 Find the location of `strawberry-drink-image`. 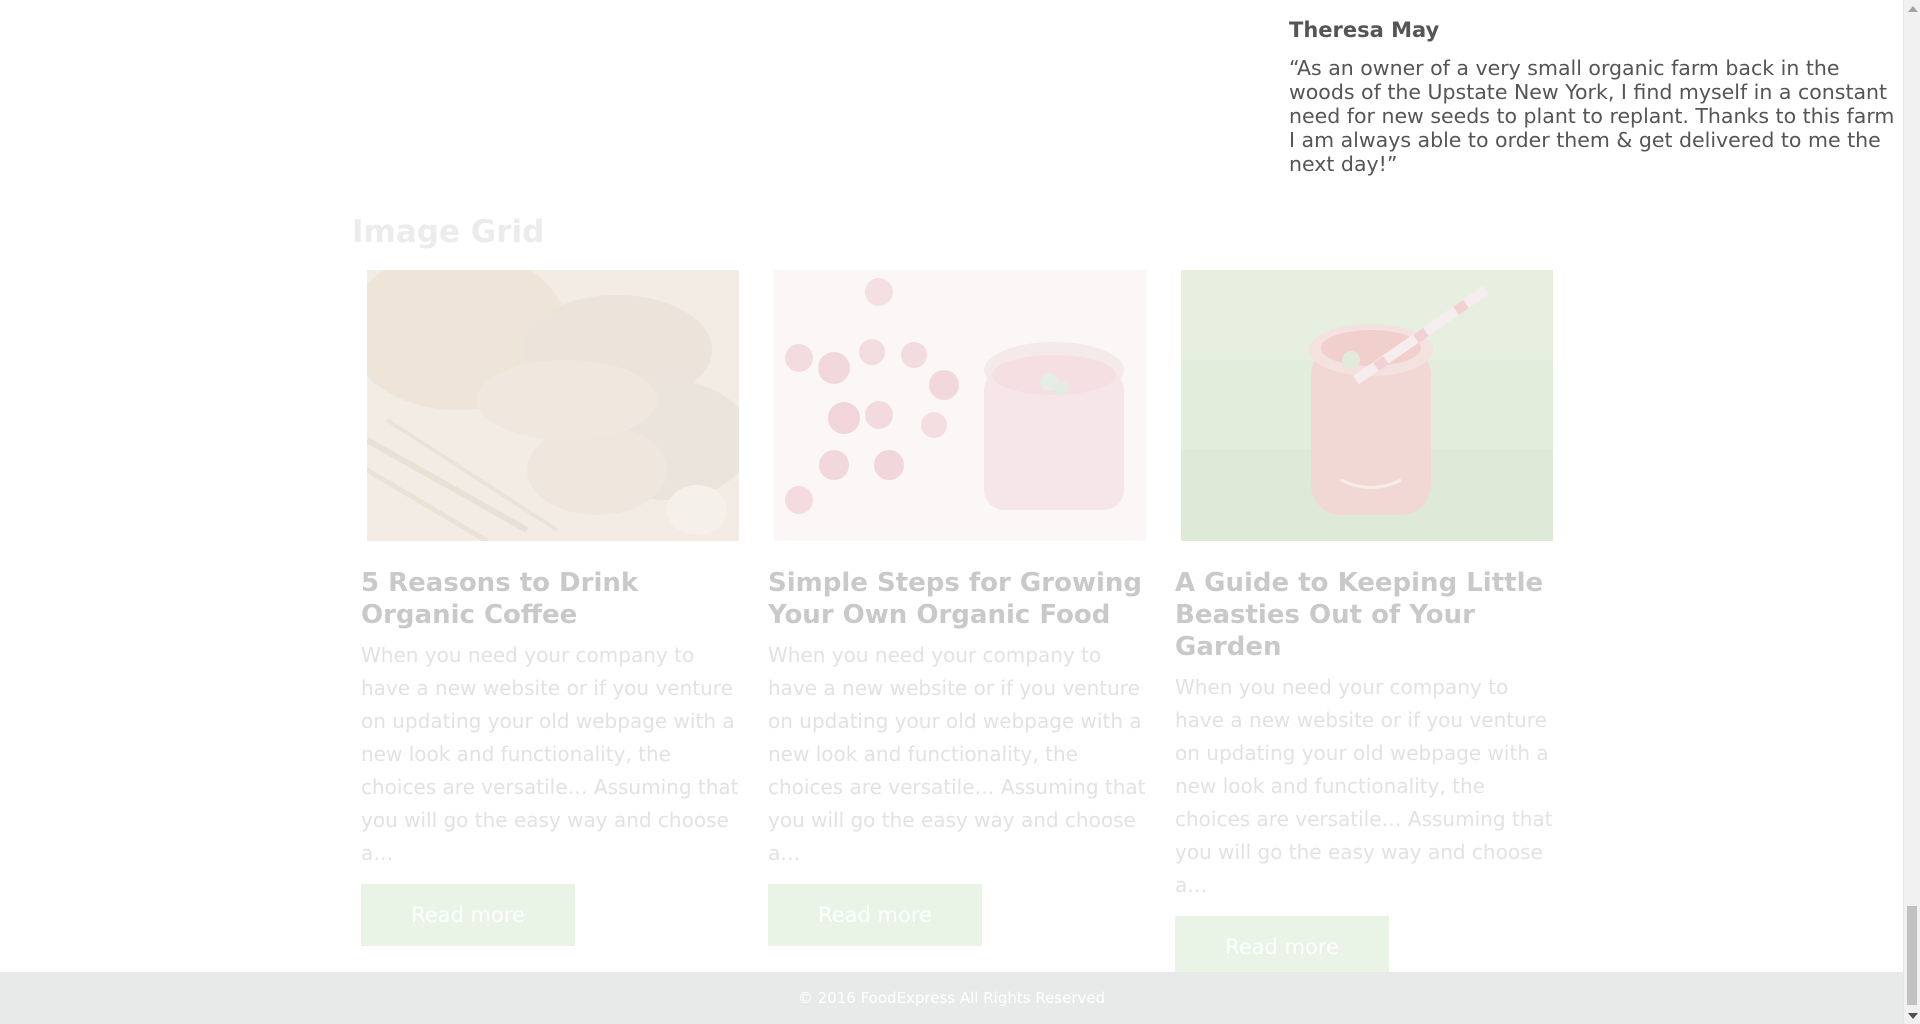

strawberry-drink-image is located at coordinates (1367, 405).